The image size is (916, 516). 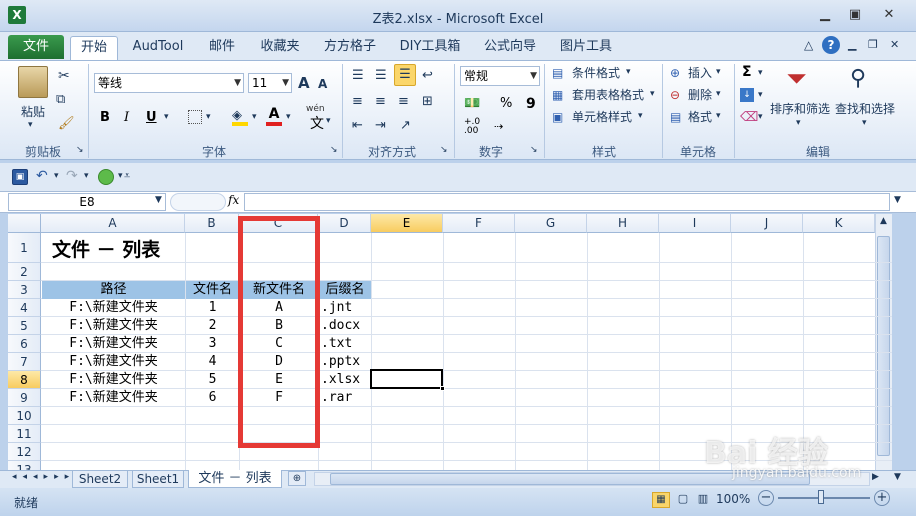 I want to click on clipboard-launcher-icon: ↘, so click(x=80, y=150).